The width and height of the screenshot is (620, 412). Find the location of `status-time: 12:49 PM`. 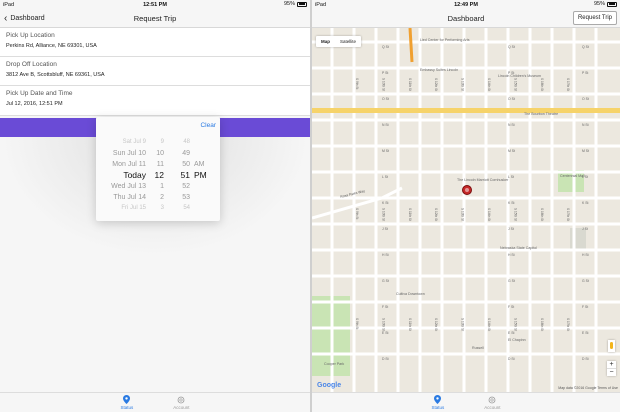

status-time: 12:49 PM is located at coordinates (466, 4).